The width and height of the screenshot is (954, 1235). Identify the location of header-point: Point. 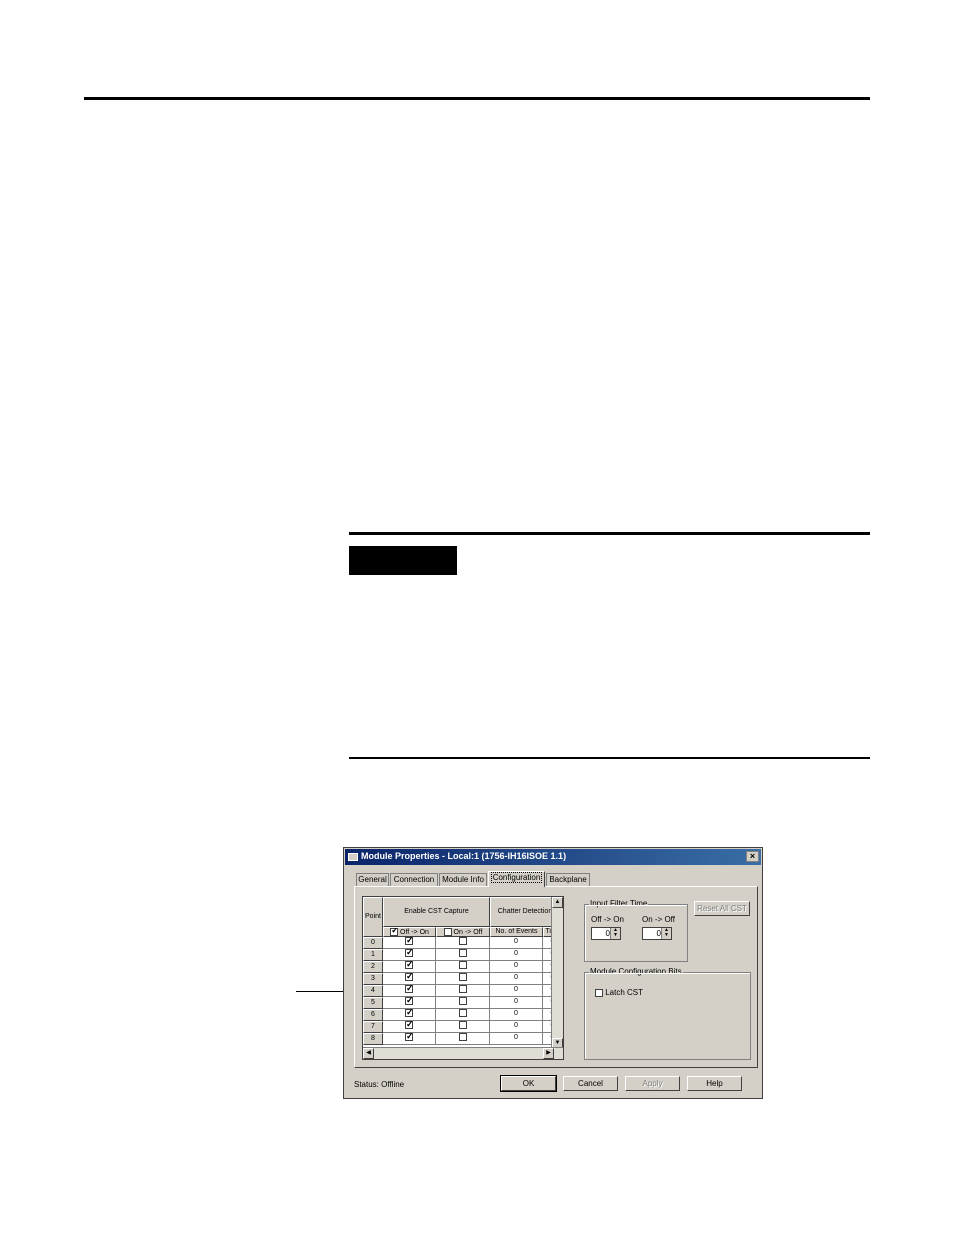
(373, 917).